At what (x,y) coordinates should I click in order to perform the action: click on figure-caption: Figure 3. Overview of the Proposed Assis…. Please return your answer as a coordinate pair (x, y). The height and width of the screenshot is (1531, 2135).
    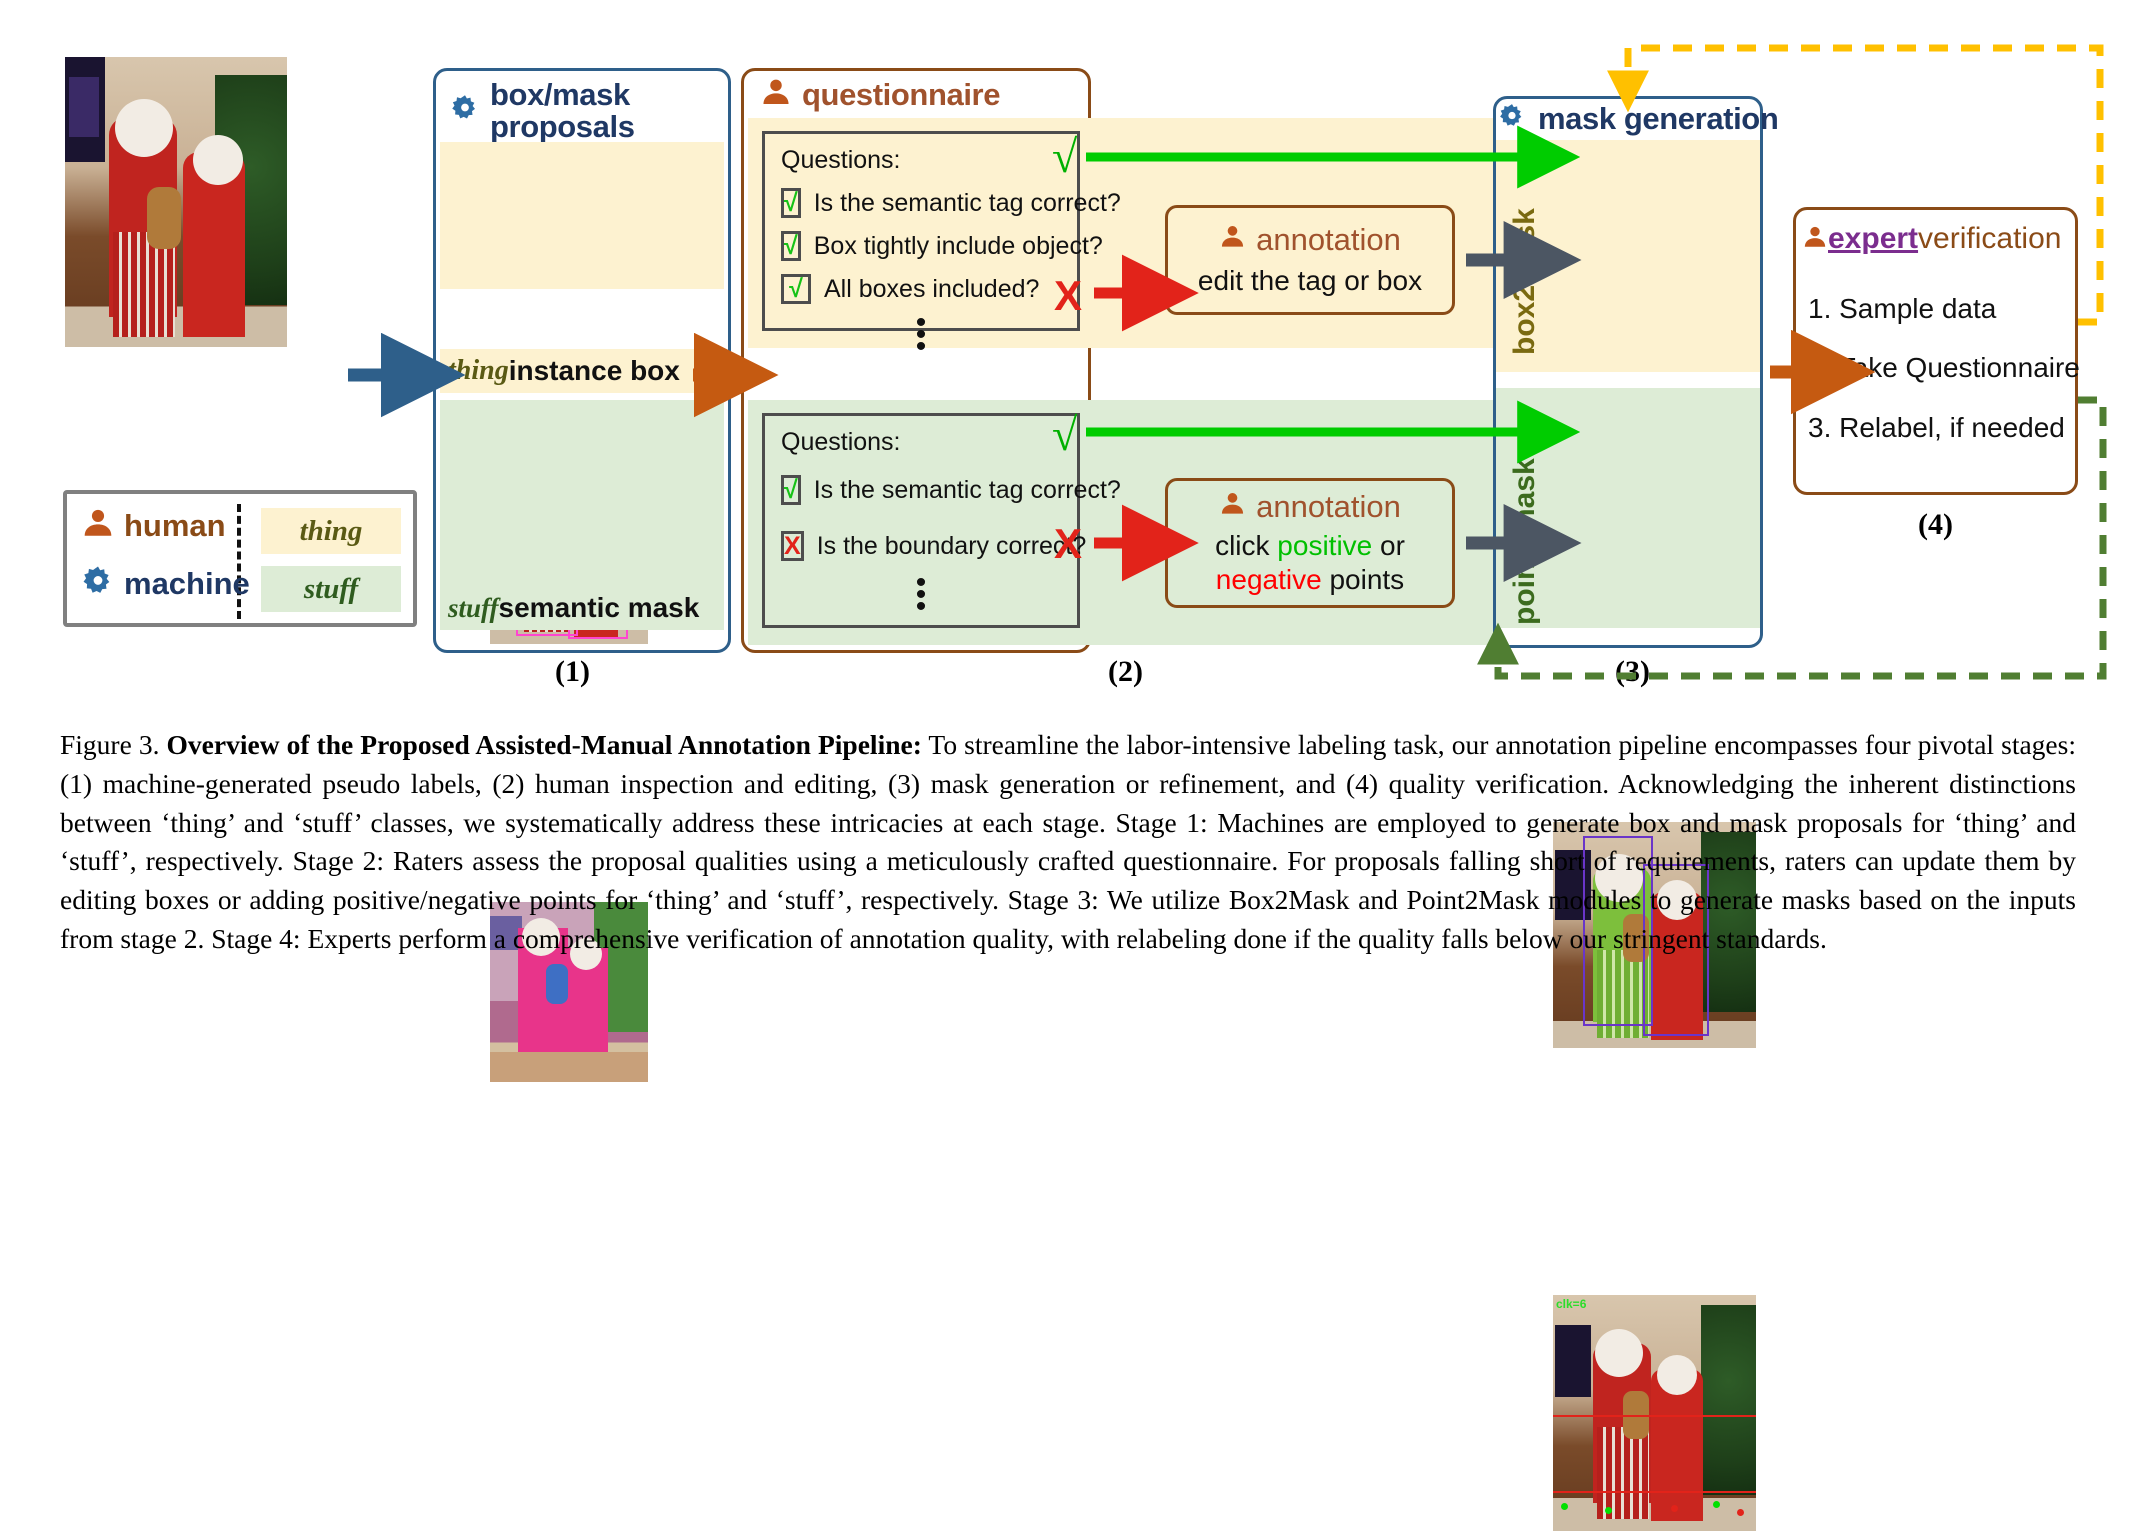
    Looking at the image, I should click on (1068, 842).